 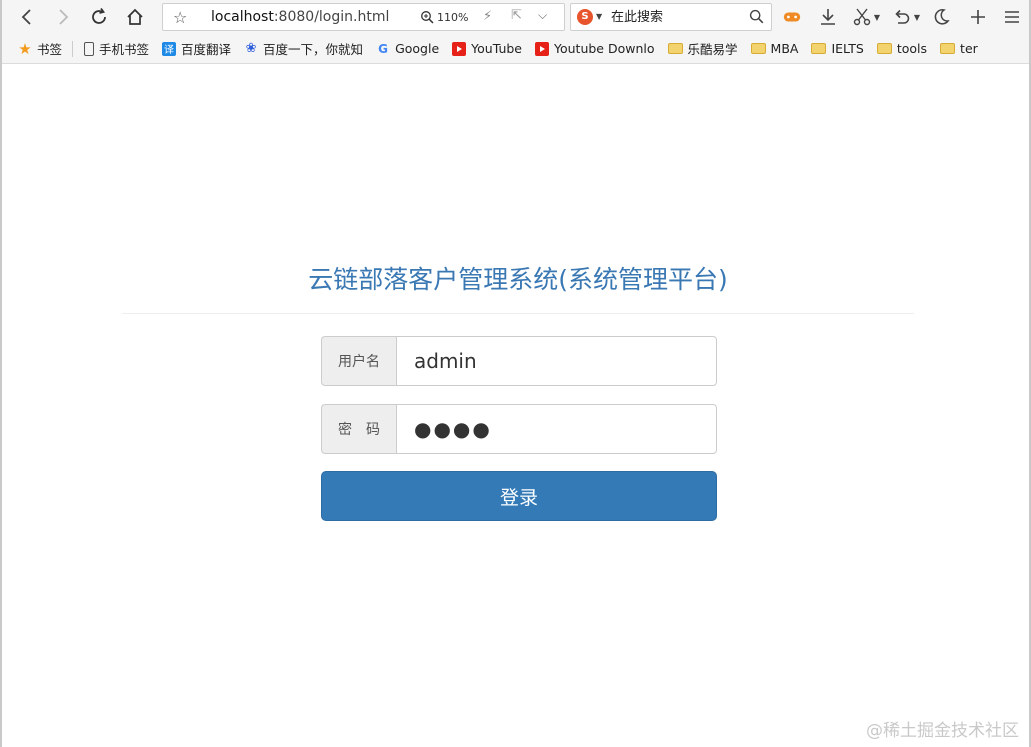 I want to click on address-bar: ☆ localhost:8080/login.html 110% ⚡ ⇱ ⌵, so click(x=363, y=17).